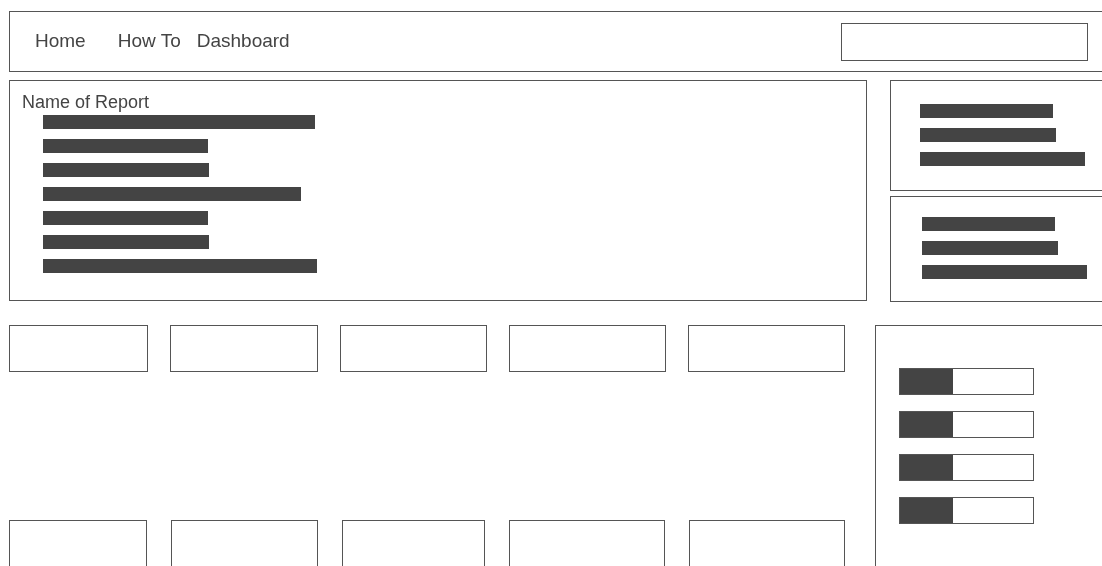  What do you see at coordinates (153, 41) in the screenshot?
I see `nav-link: How To` at bounding box center [153, 41].